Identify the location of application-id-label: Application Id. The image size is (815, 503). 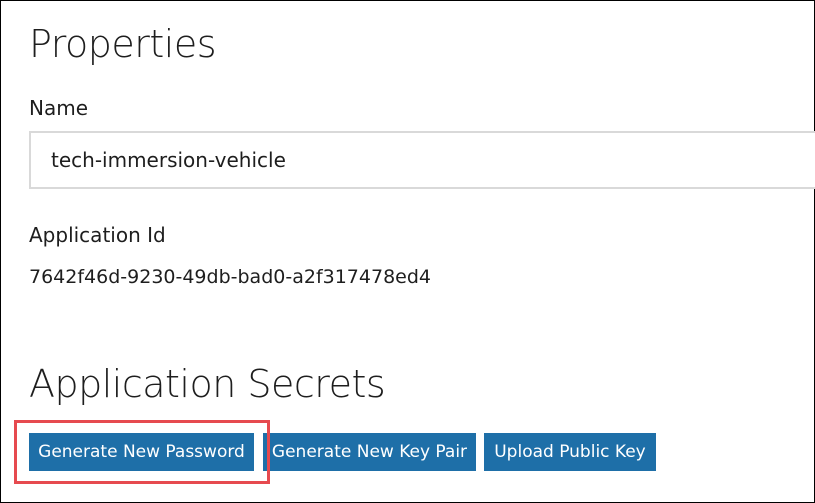
(97, 235).